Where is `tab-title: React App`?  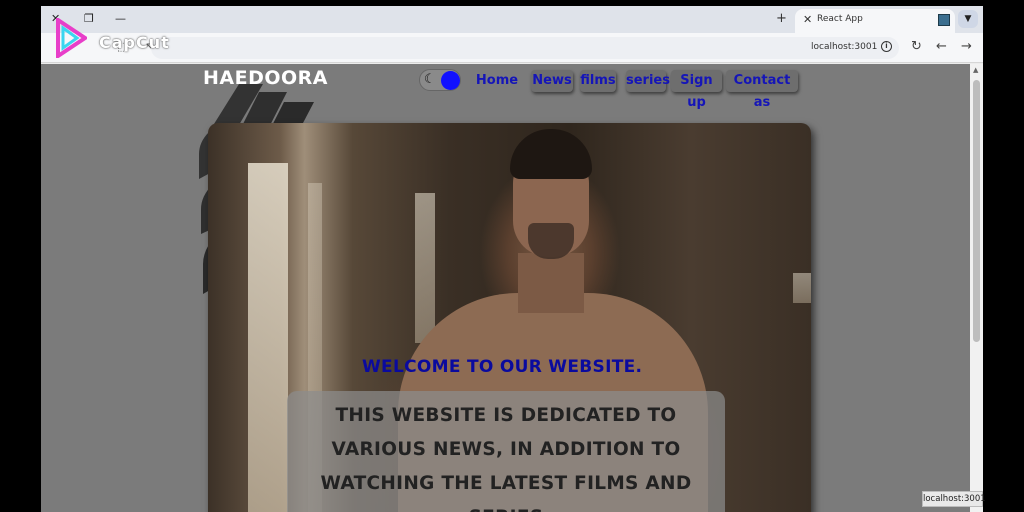
tab-title: React App is located at coordinates (840, 19).